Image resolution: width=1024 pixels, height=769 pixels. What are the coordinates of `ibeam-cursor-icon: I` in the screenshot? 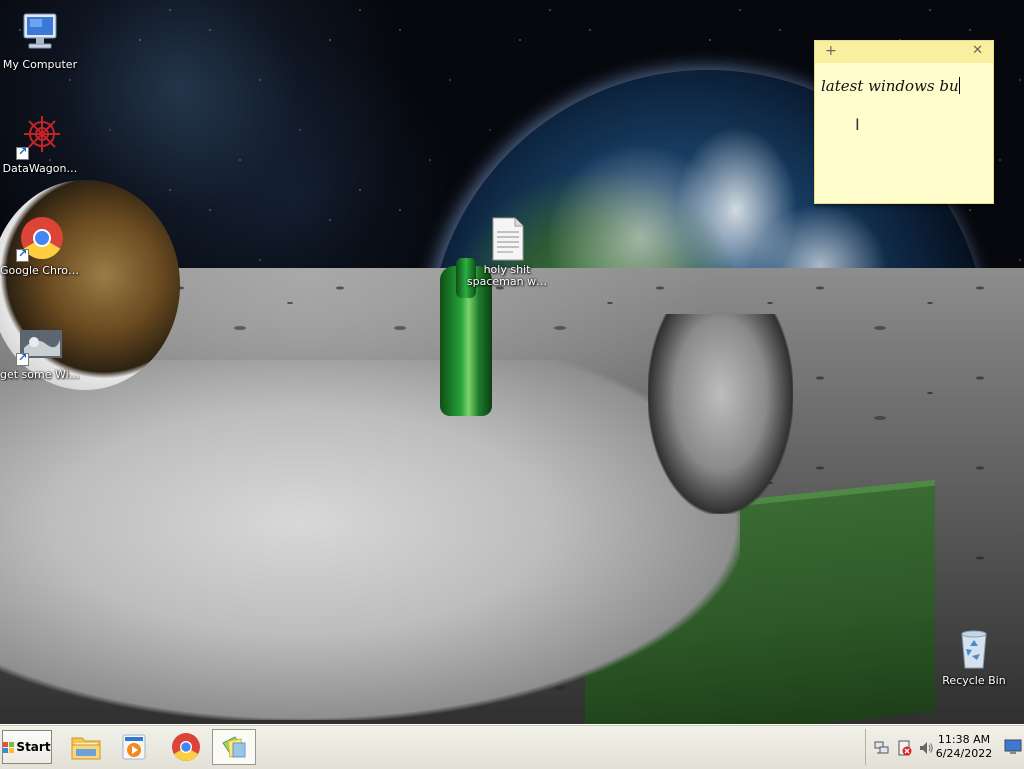 It's located at (857, 124).